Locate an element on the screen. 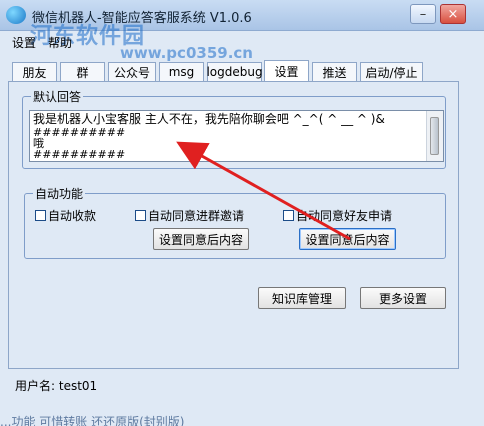  default-reply-legend: 默认回答 is located at coordinates (57, 96).